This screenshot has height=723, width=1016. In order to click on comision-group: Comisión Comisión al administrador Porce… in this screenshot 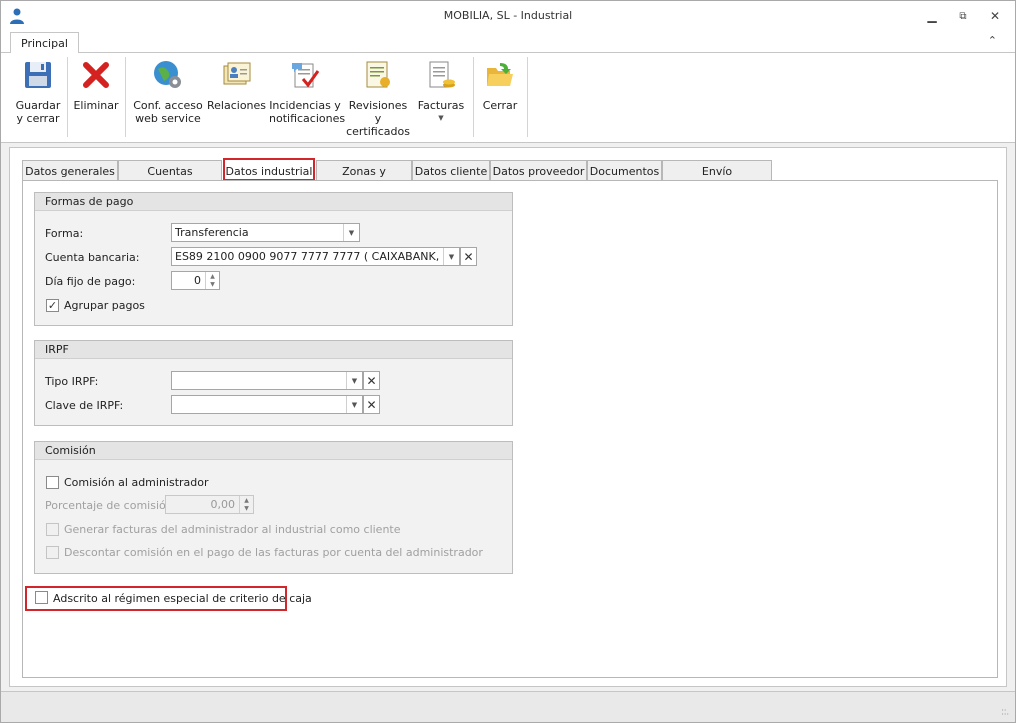, I will do `click(273, 507)`.